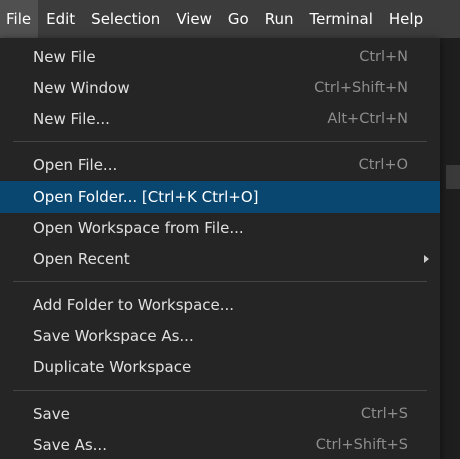  Describe the element at coordinates (146, 197) in the screenshot. I see `menu-item-label: Open Folder... [Ctrl+K Ctrl+O]` at that location.